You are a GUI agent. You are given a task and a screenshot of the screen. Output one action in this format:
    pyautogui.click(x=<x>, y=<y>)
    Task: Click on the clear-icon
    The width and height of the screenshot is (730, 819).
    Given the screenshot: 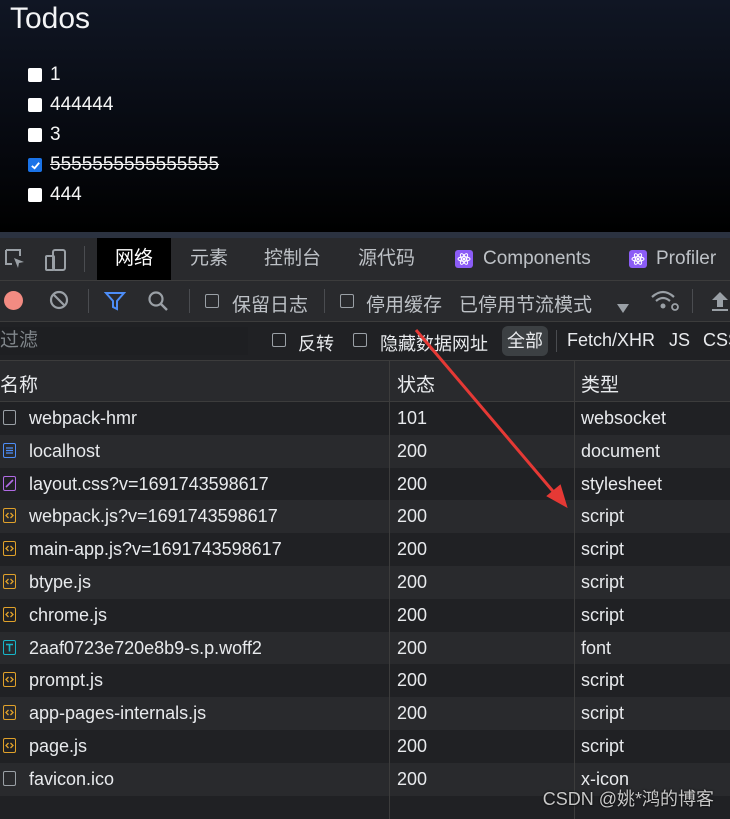 What is the action you would take?
    pyautogui.click(x=59, y=303)
    